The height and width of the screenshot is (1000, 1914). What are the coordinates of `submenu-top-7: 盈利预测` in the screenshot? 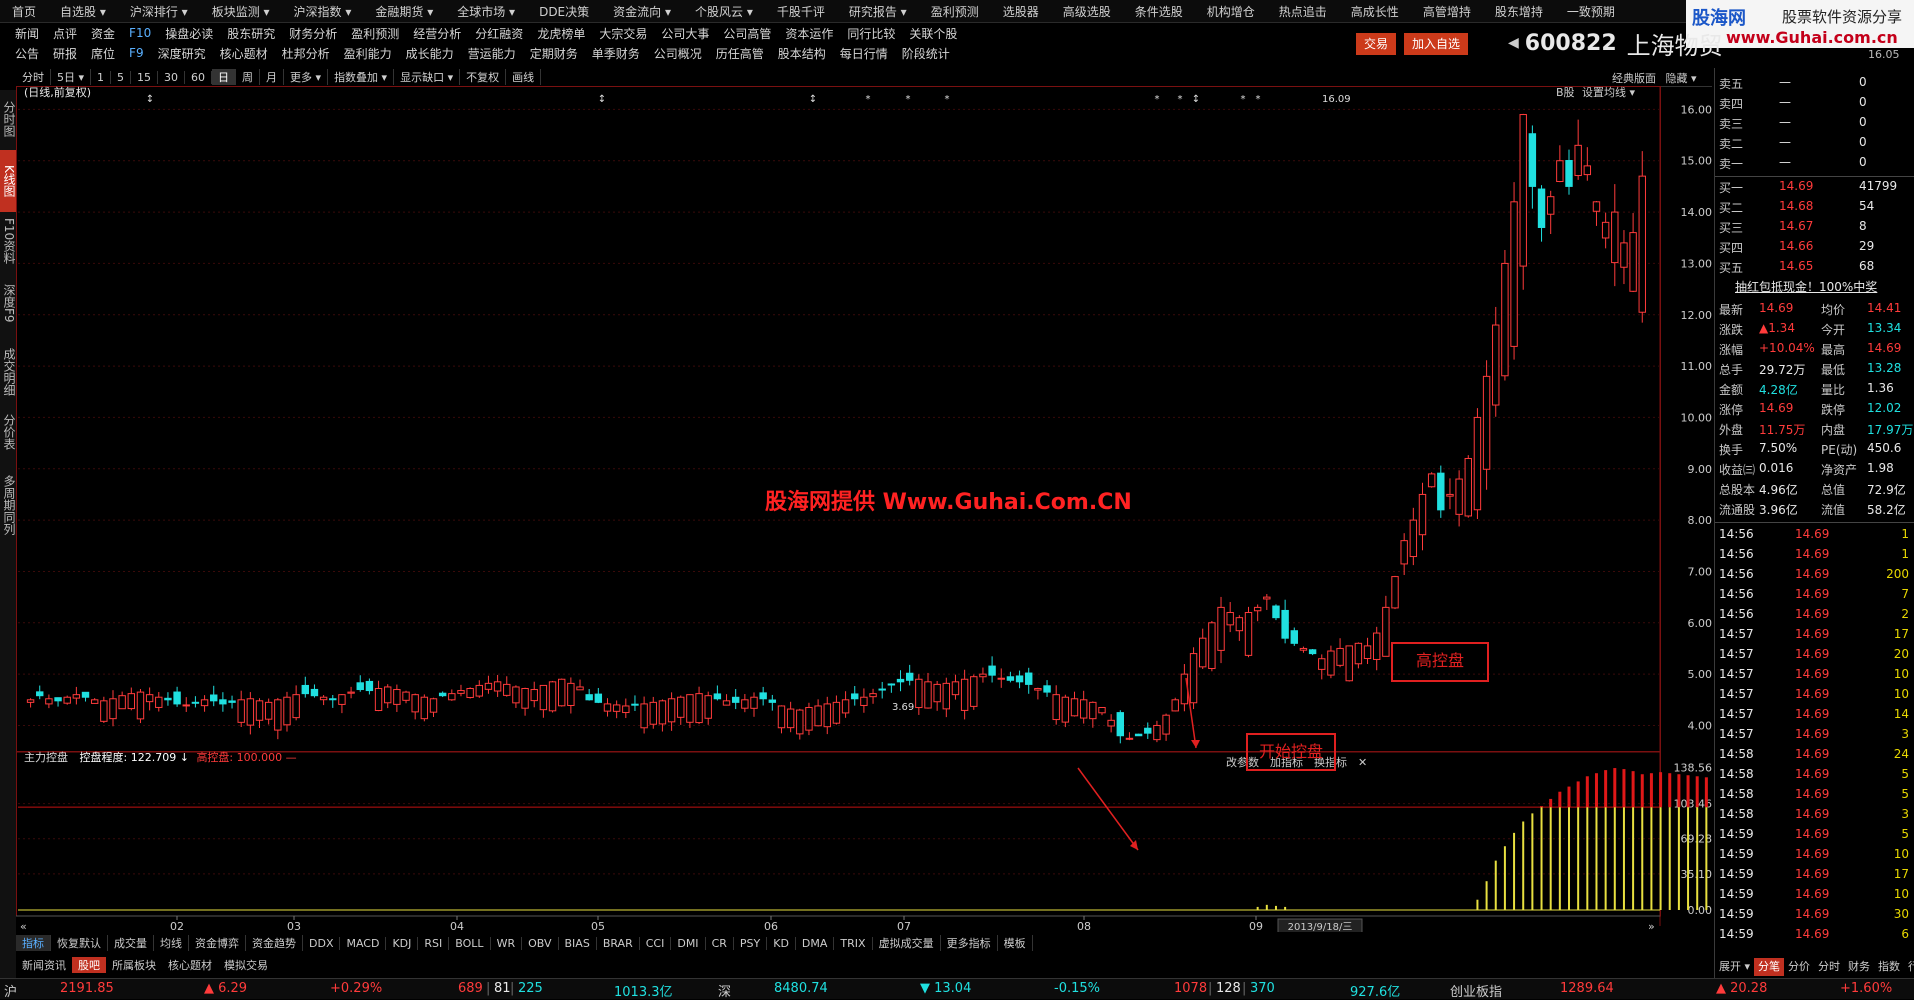 It's located at (375, 33).